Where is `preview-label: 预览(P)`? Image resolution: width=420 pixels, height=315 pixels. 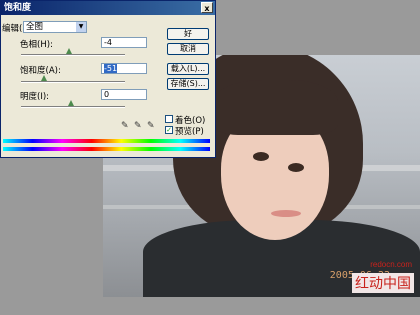
preview-label: 预览(P) is located at coordinates (189, 132).